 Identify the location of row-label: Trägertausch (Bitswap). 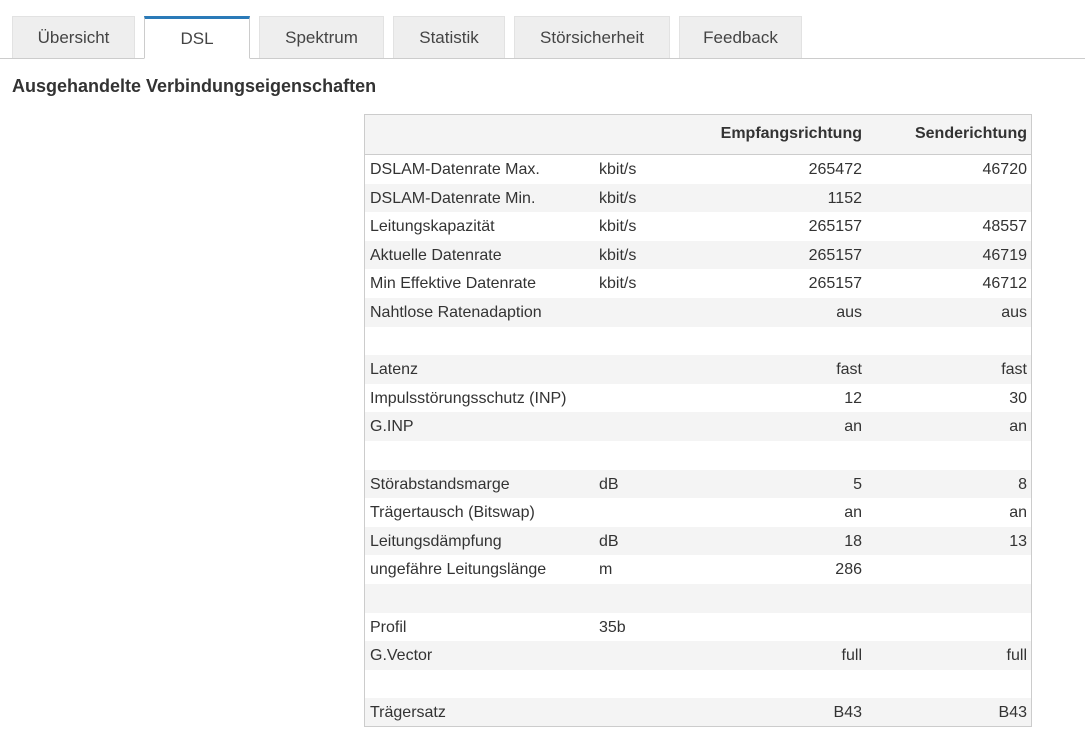
(452, 513).